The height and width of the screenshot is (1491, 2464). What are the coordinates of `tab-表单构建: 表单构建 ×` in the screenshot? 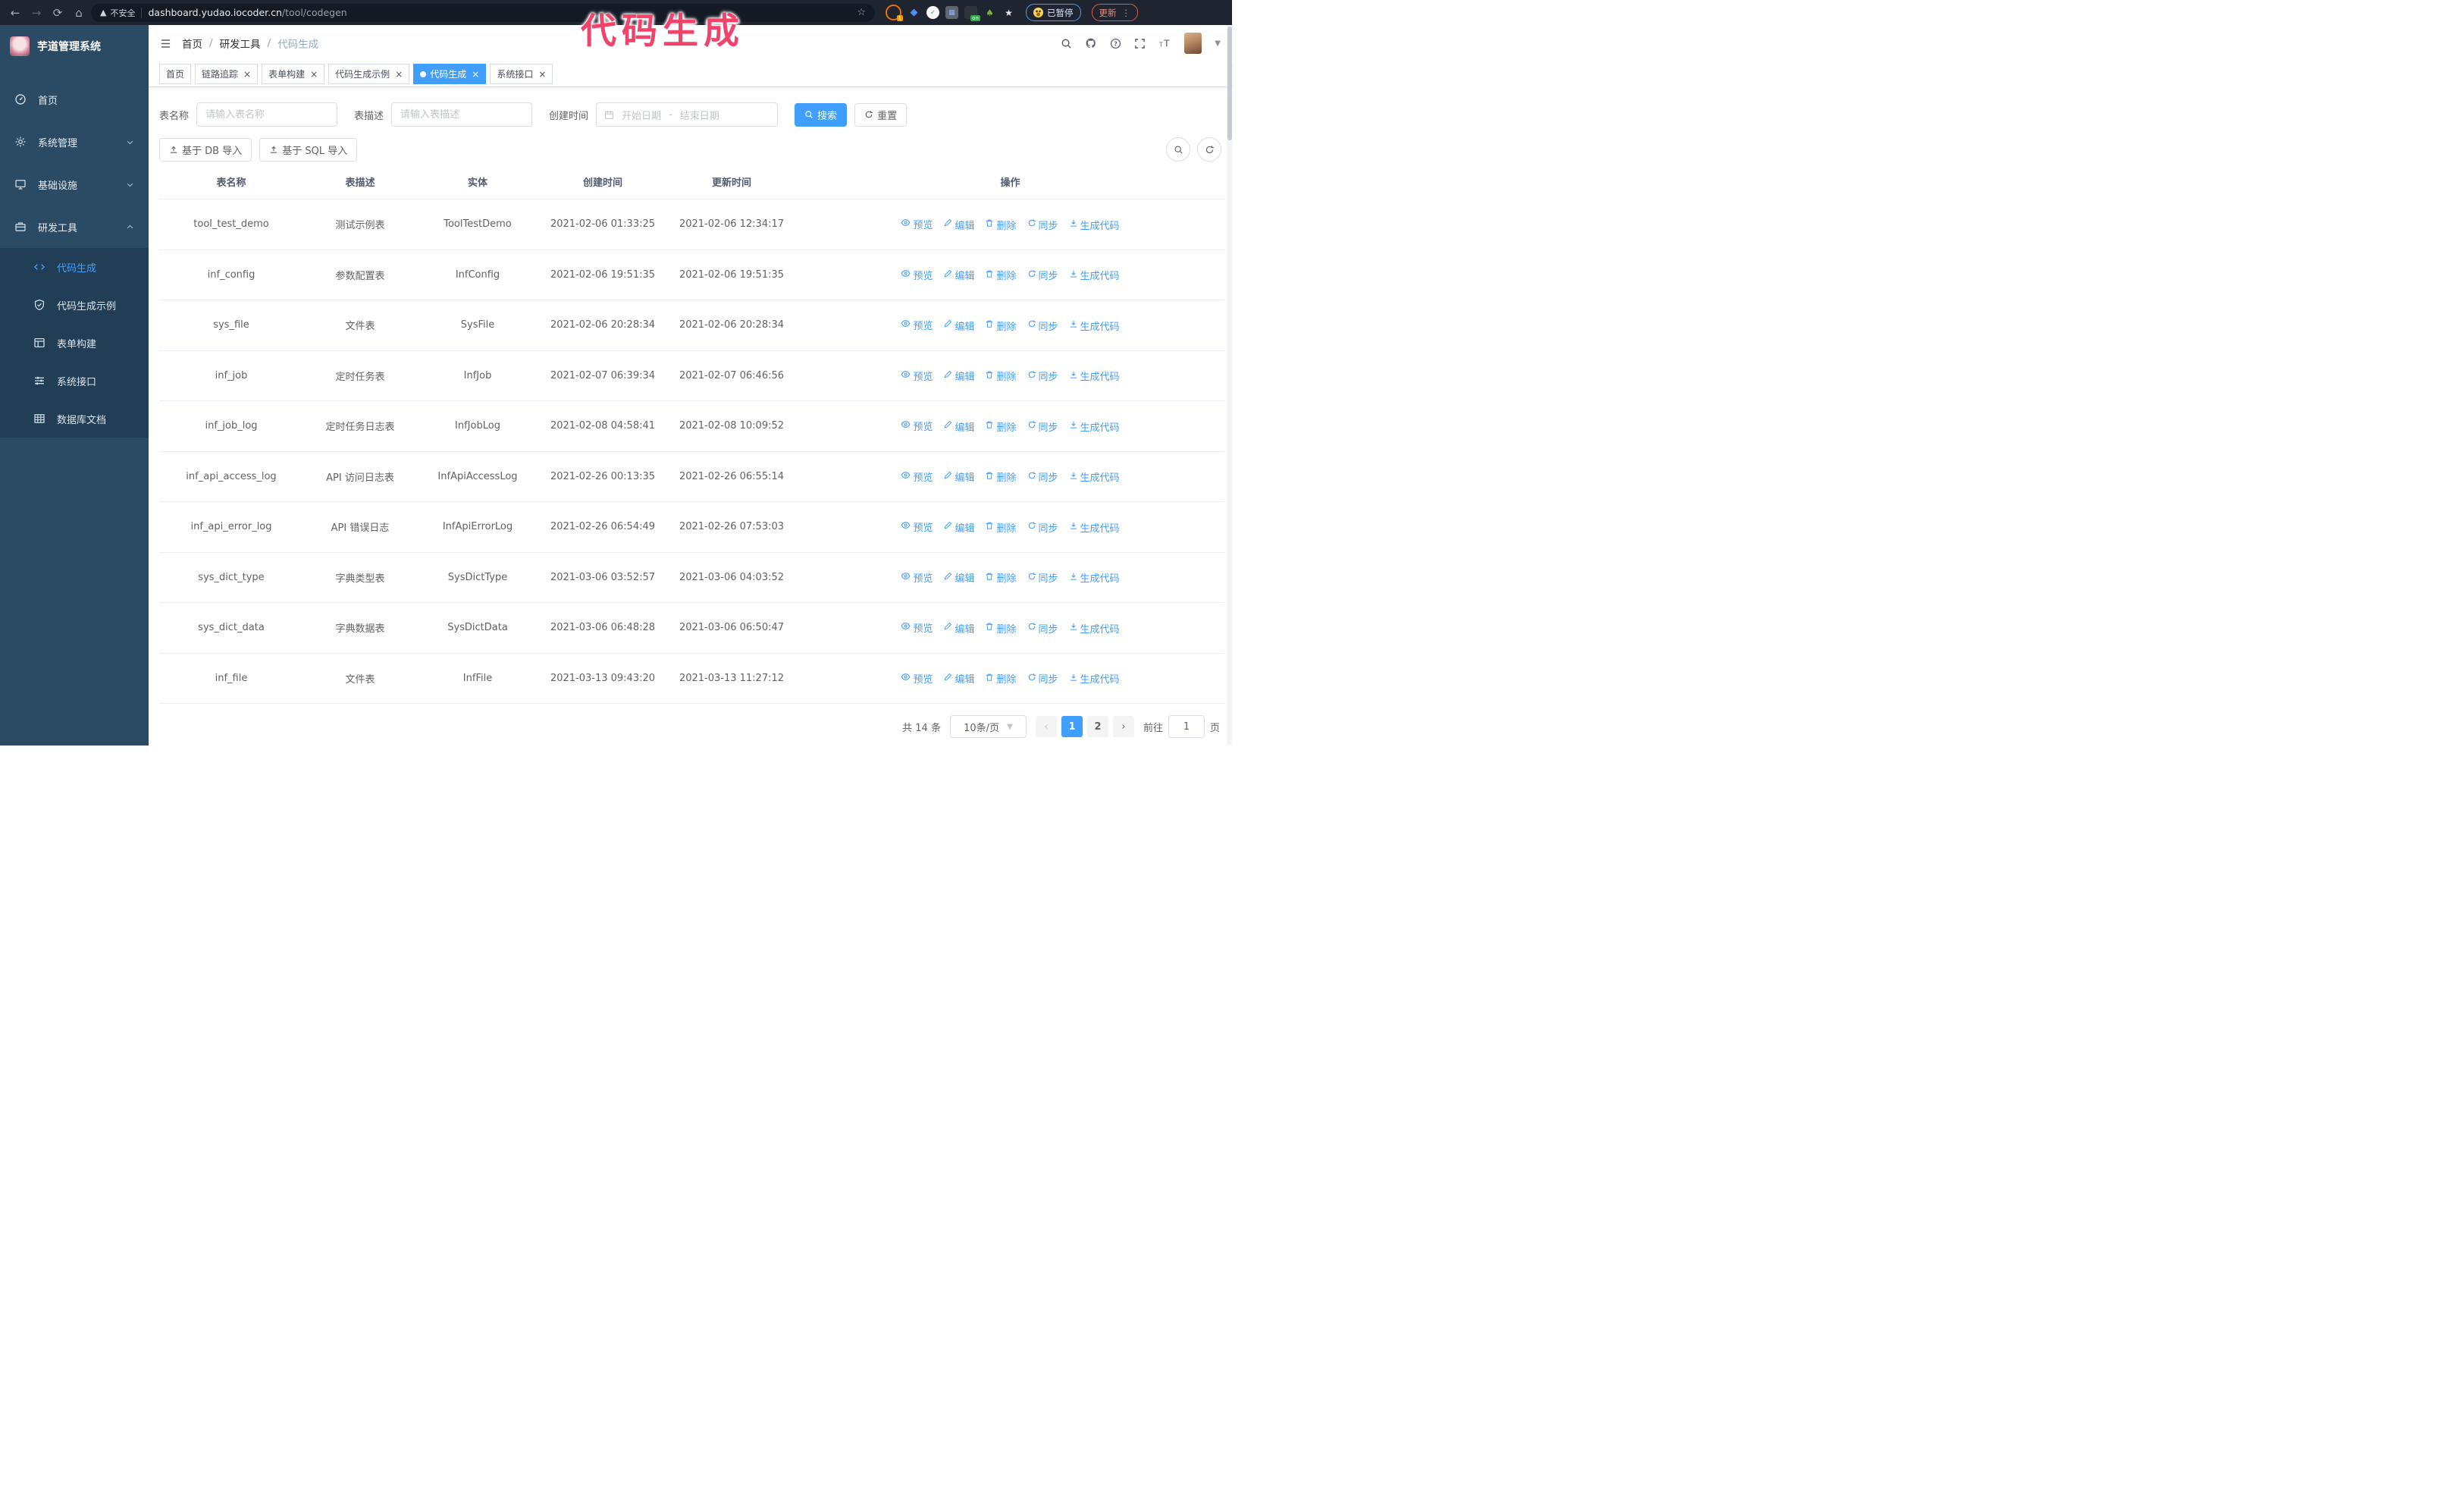 It's located at (294, 74).